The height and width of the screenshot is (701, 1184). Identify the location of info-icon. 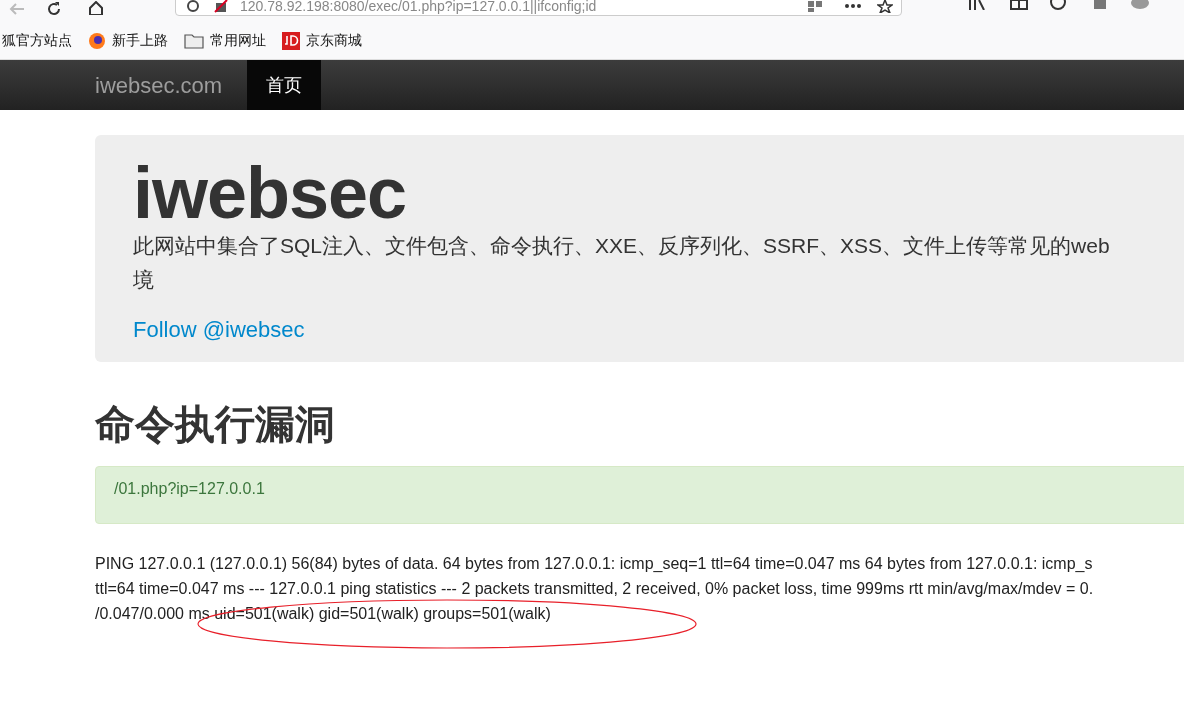
(193, 6).